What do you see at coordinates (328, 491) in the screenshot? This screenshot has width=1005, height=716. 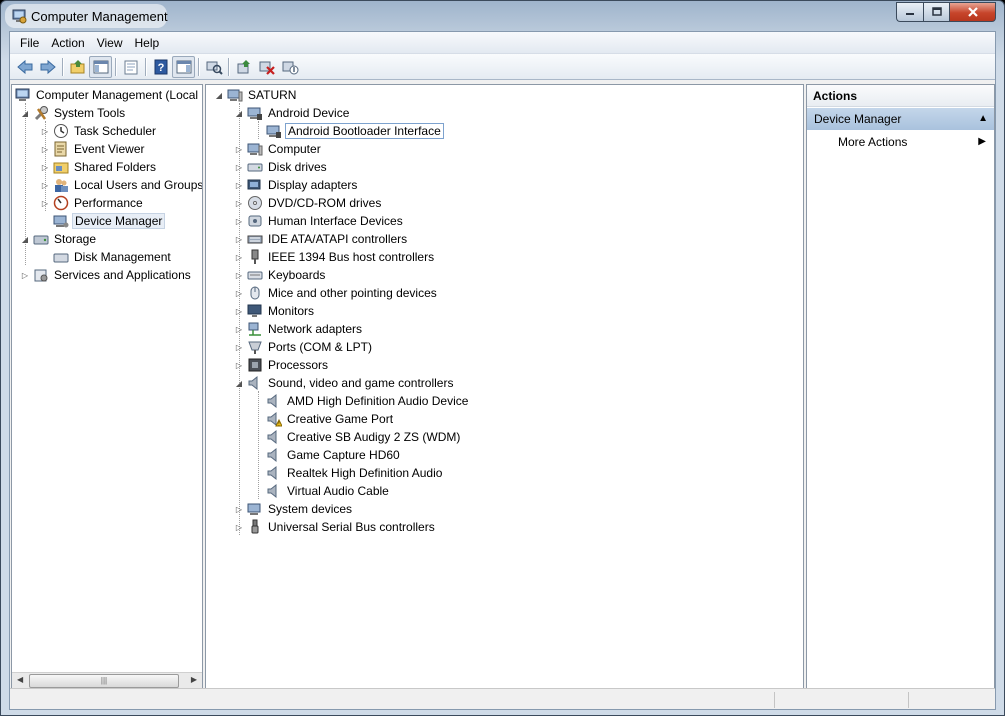 I see `tree-item-virtual-audio-cable: Virtual Audio Cable` at bounding box center [328, 491].